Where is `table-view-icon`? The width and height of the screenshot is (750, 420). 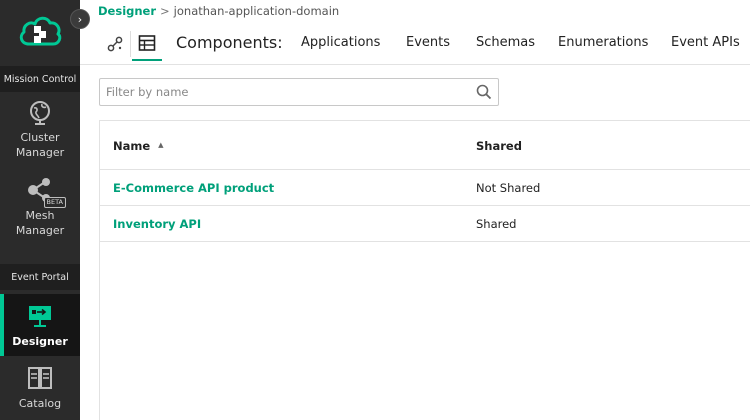 table-view-icon is located at coordinates (147, 43).